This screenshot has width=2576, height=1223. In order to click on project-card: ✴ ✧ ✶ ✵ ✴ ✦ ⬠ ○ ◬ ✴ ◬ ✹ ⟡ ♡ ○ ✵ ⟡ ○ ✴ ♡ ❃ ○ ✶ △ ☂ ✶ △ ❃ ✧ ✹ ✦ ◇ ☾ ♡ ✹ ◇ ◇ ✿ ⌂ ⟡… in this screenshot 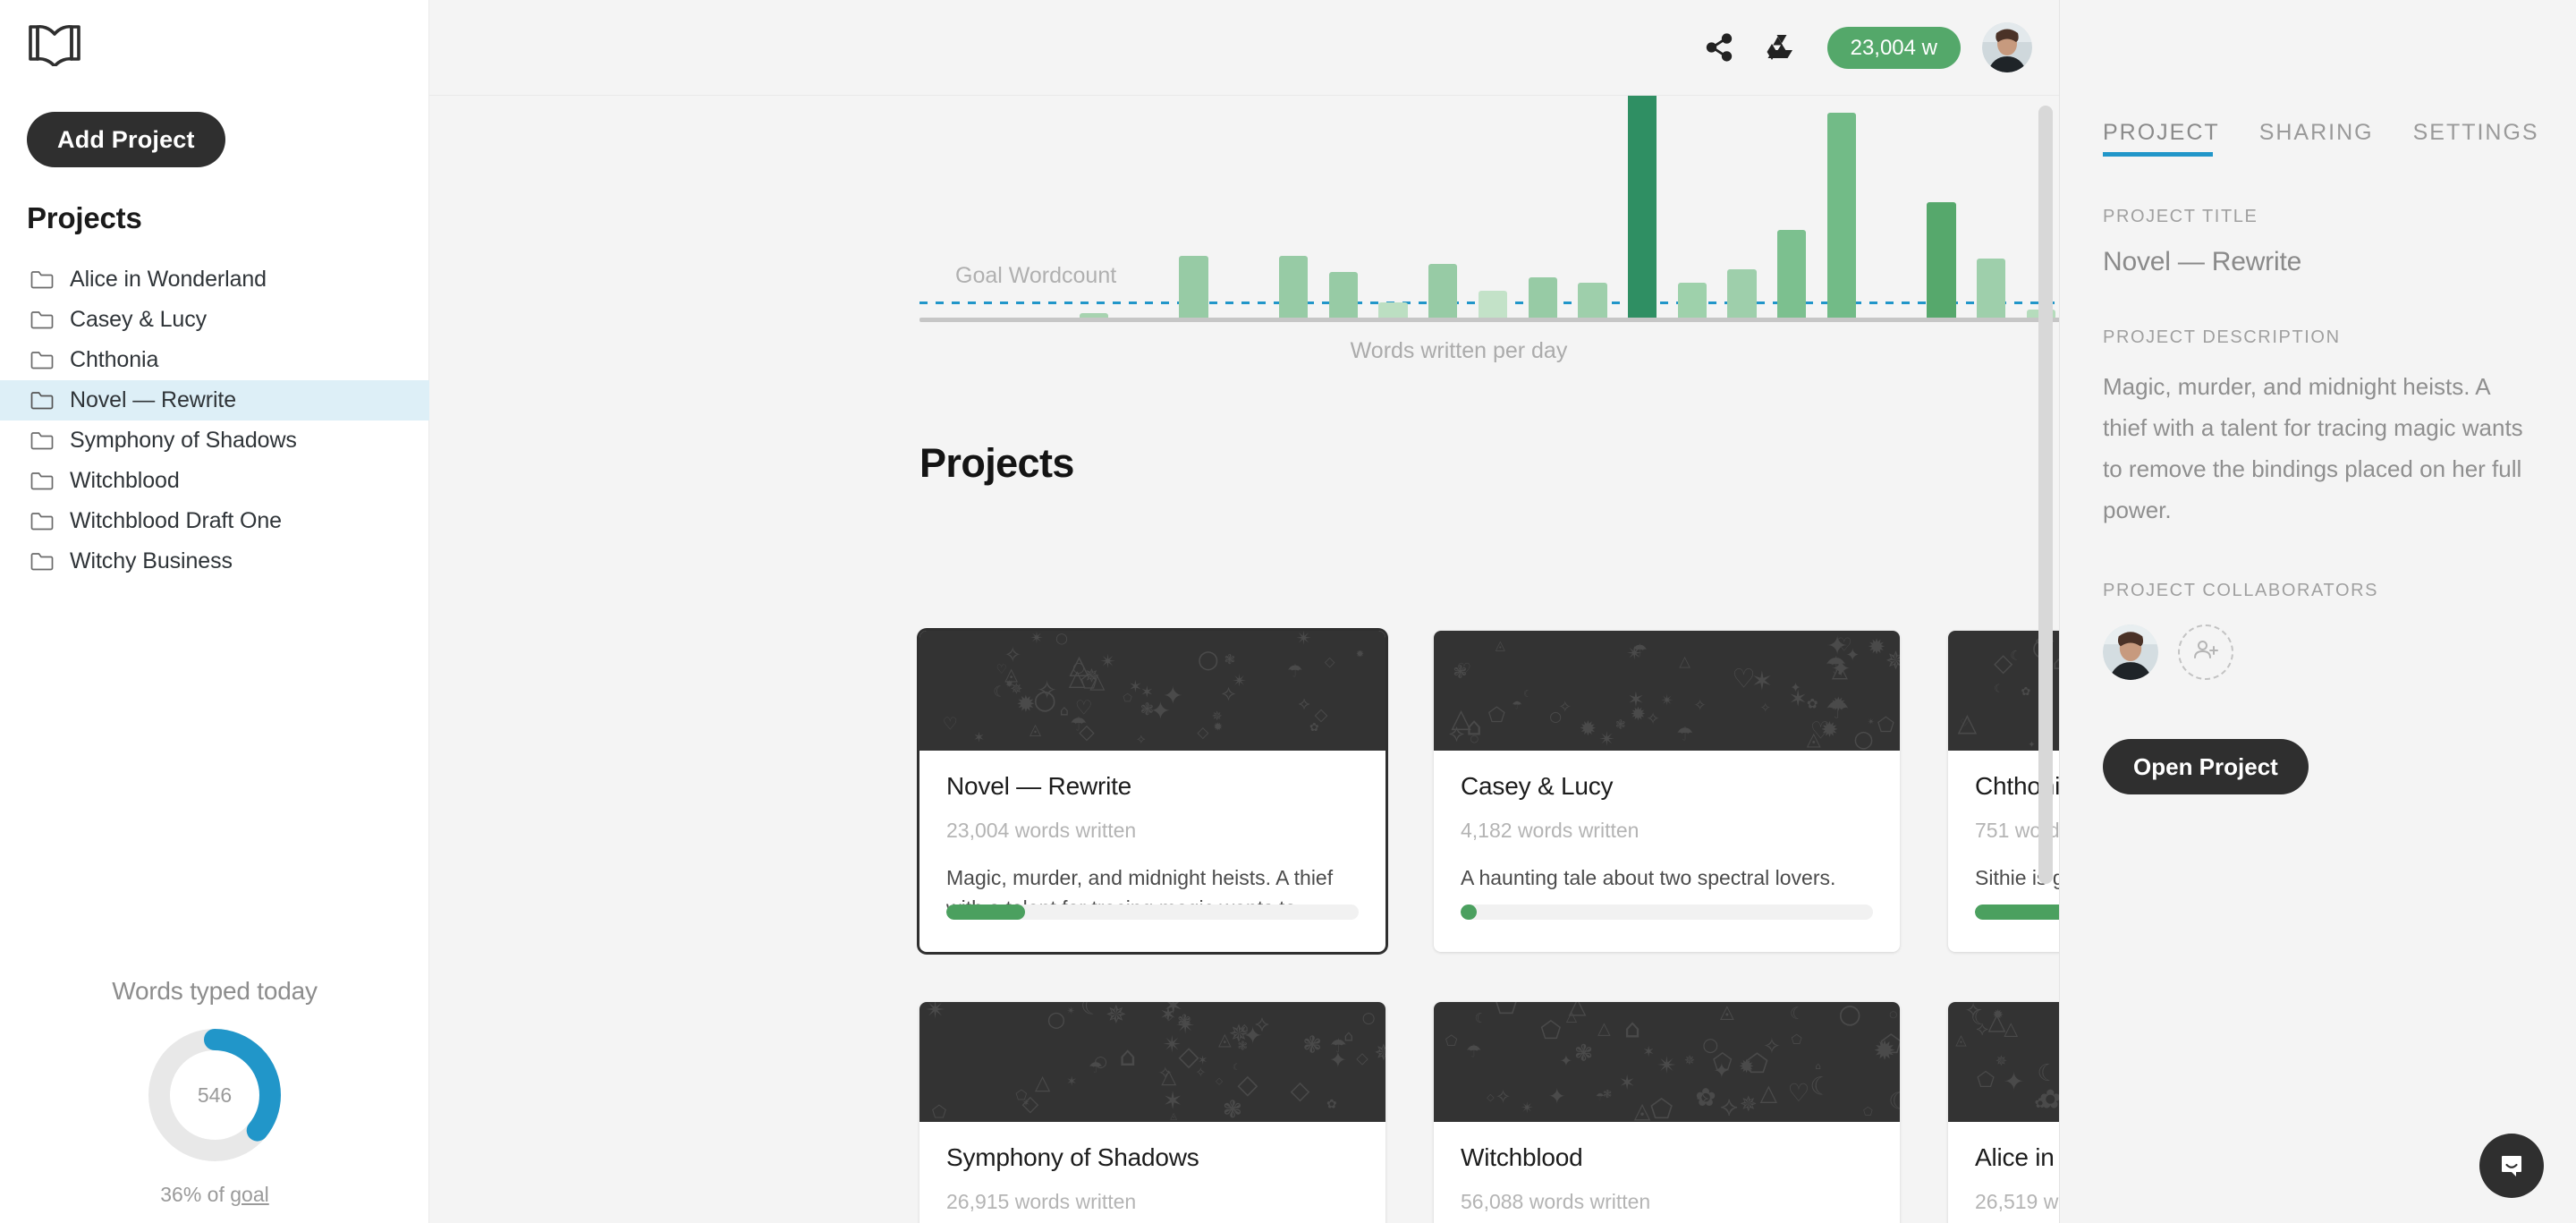, I will do `click(1152, 791)`.